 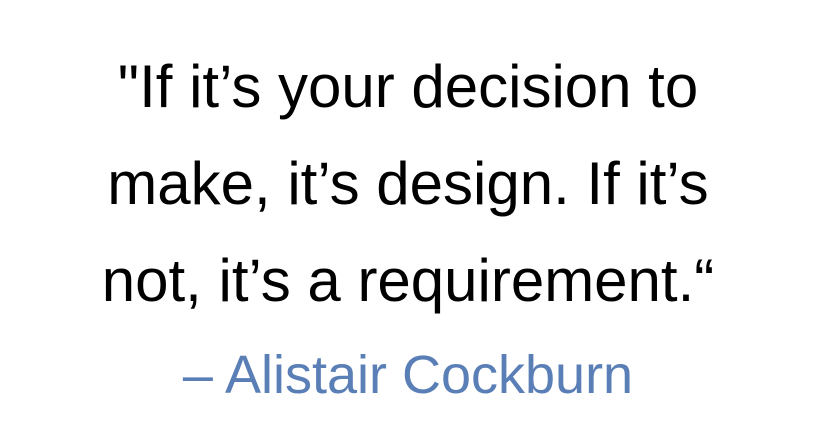 What do you see at coordinates (408, 280) in the screenshot?
I see `quote-line-3: not, it’s a requirement.“` at bounding box center [408, 280].